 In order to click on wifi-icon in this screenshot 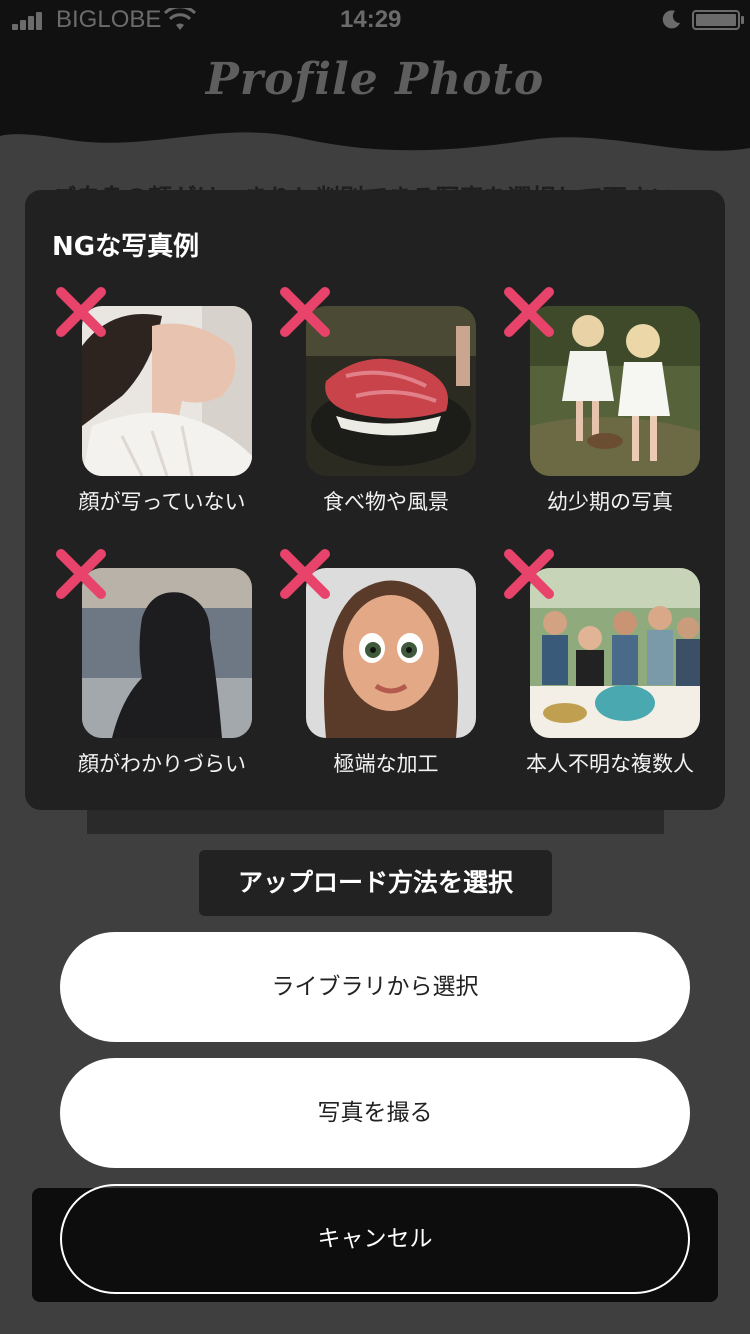, I will do `click(180, 19)`.